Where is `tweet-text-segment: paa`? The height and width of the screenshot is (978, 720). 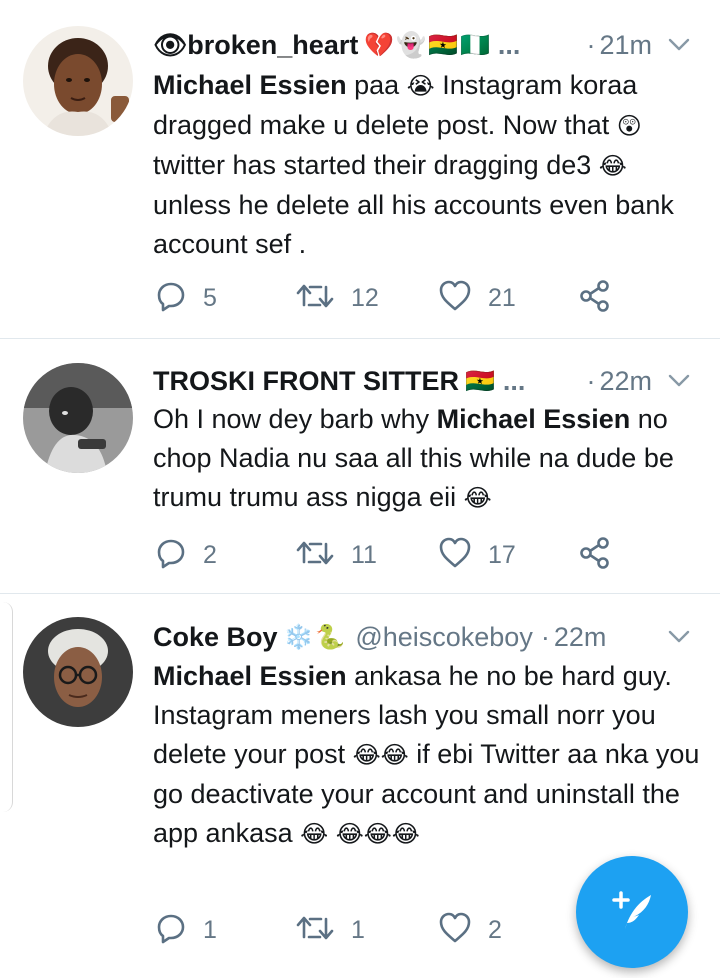 tweet-text-segment: paa is located at coordinates (376, 85).